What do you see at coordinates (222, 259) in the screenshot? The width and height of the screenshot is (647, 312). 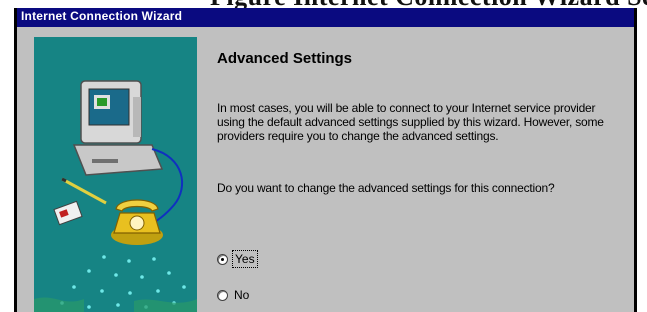 I see `radio-yes` at bounding box center [222, 259].